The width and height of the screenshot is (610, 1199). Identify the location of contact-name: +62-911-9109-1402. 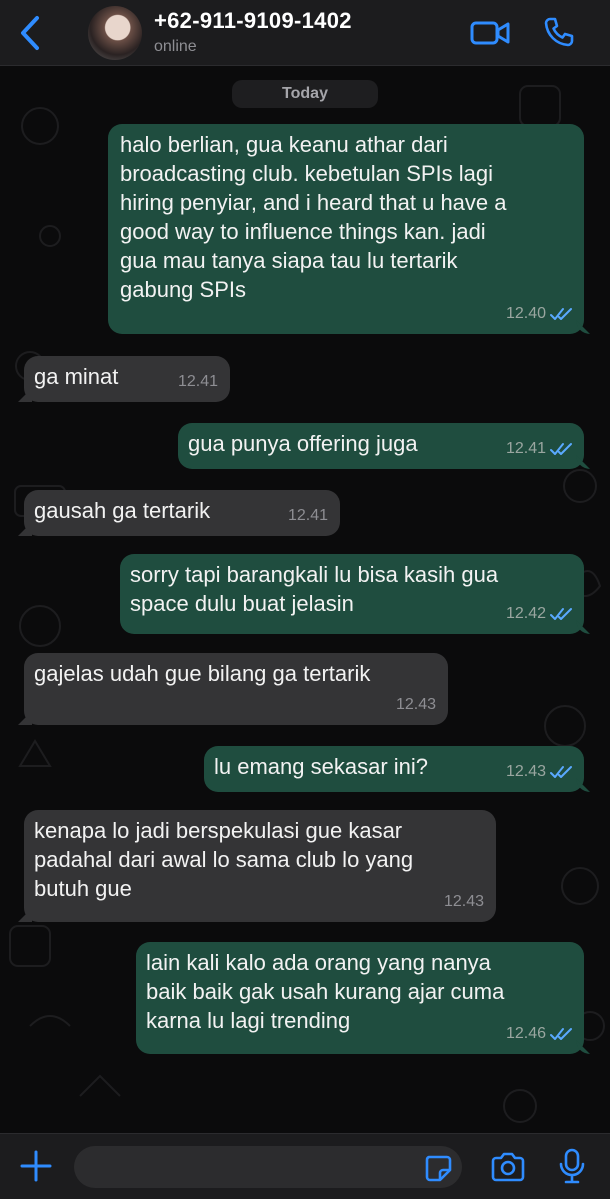
(253, 21).